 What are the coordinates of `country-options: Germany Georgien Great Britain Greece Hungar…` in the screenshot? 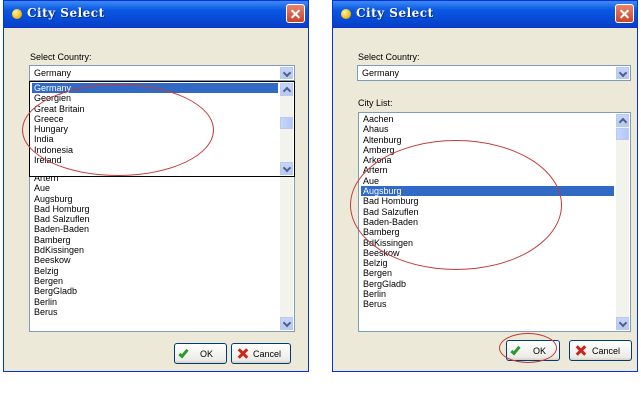 It's located at (155, 124).